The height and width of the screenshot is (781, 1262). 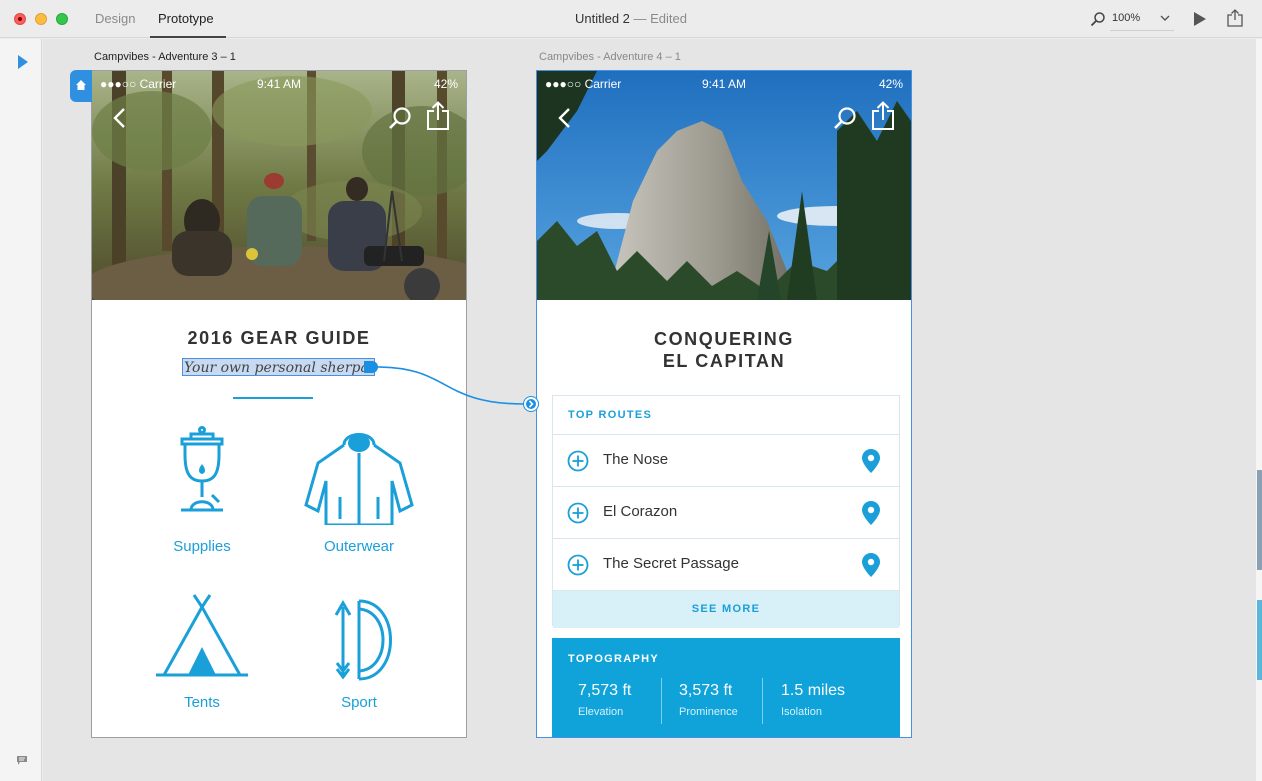 What do you see at coordinates (726, 461) in the screenshot?
I see `route-row: The Nose` at bounding box center [726, 461].